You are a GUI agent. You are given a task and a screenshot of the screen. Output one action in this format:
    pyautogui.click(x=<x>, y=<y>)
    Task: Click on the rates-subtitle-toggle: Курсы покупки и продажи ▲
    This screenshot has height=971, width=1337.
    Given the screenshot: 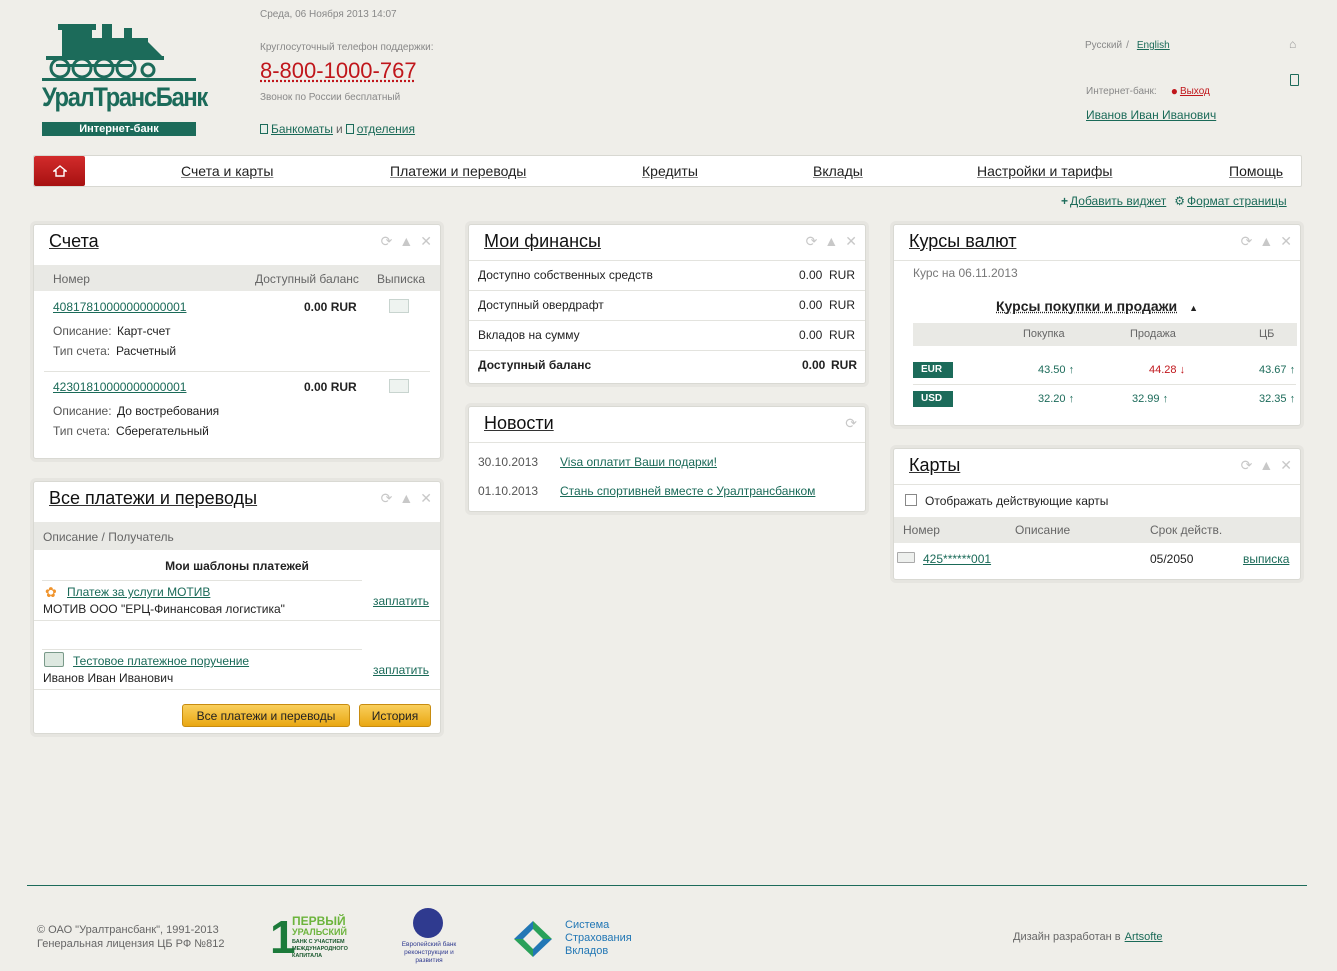 What is the action you would take?
    pyautogui.click(x=1097, y=306)
    